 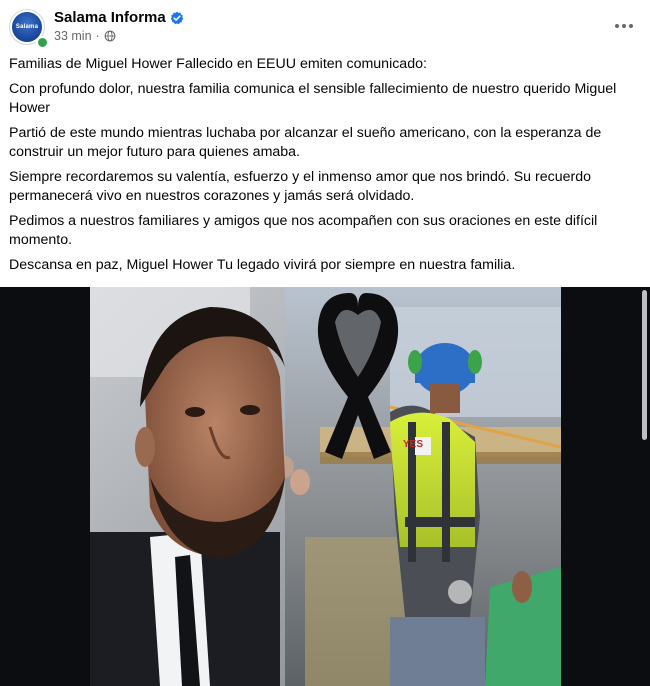 I want to click on page-avatar: Salama, so click(x=29, y=29).